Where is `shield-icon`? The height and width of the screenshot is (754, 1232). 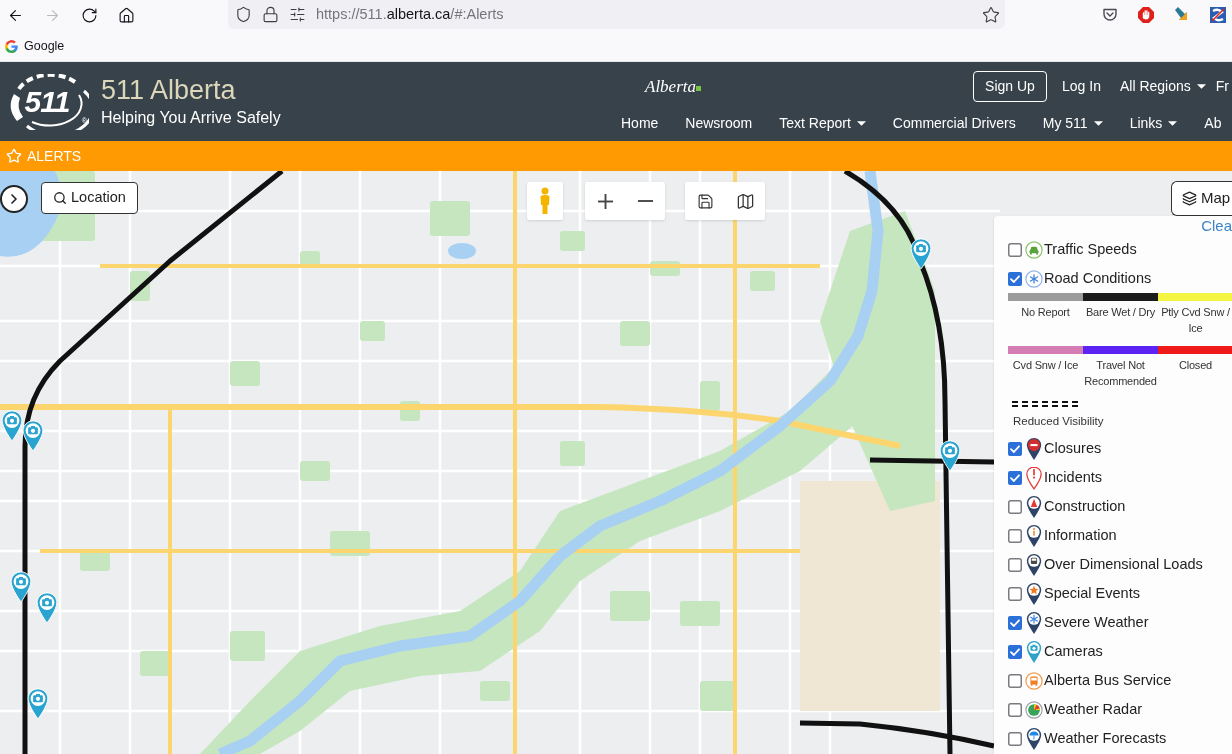
shield-icon is located at coordinates (243, 14).